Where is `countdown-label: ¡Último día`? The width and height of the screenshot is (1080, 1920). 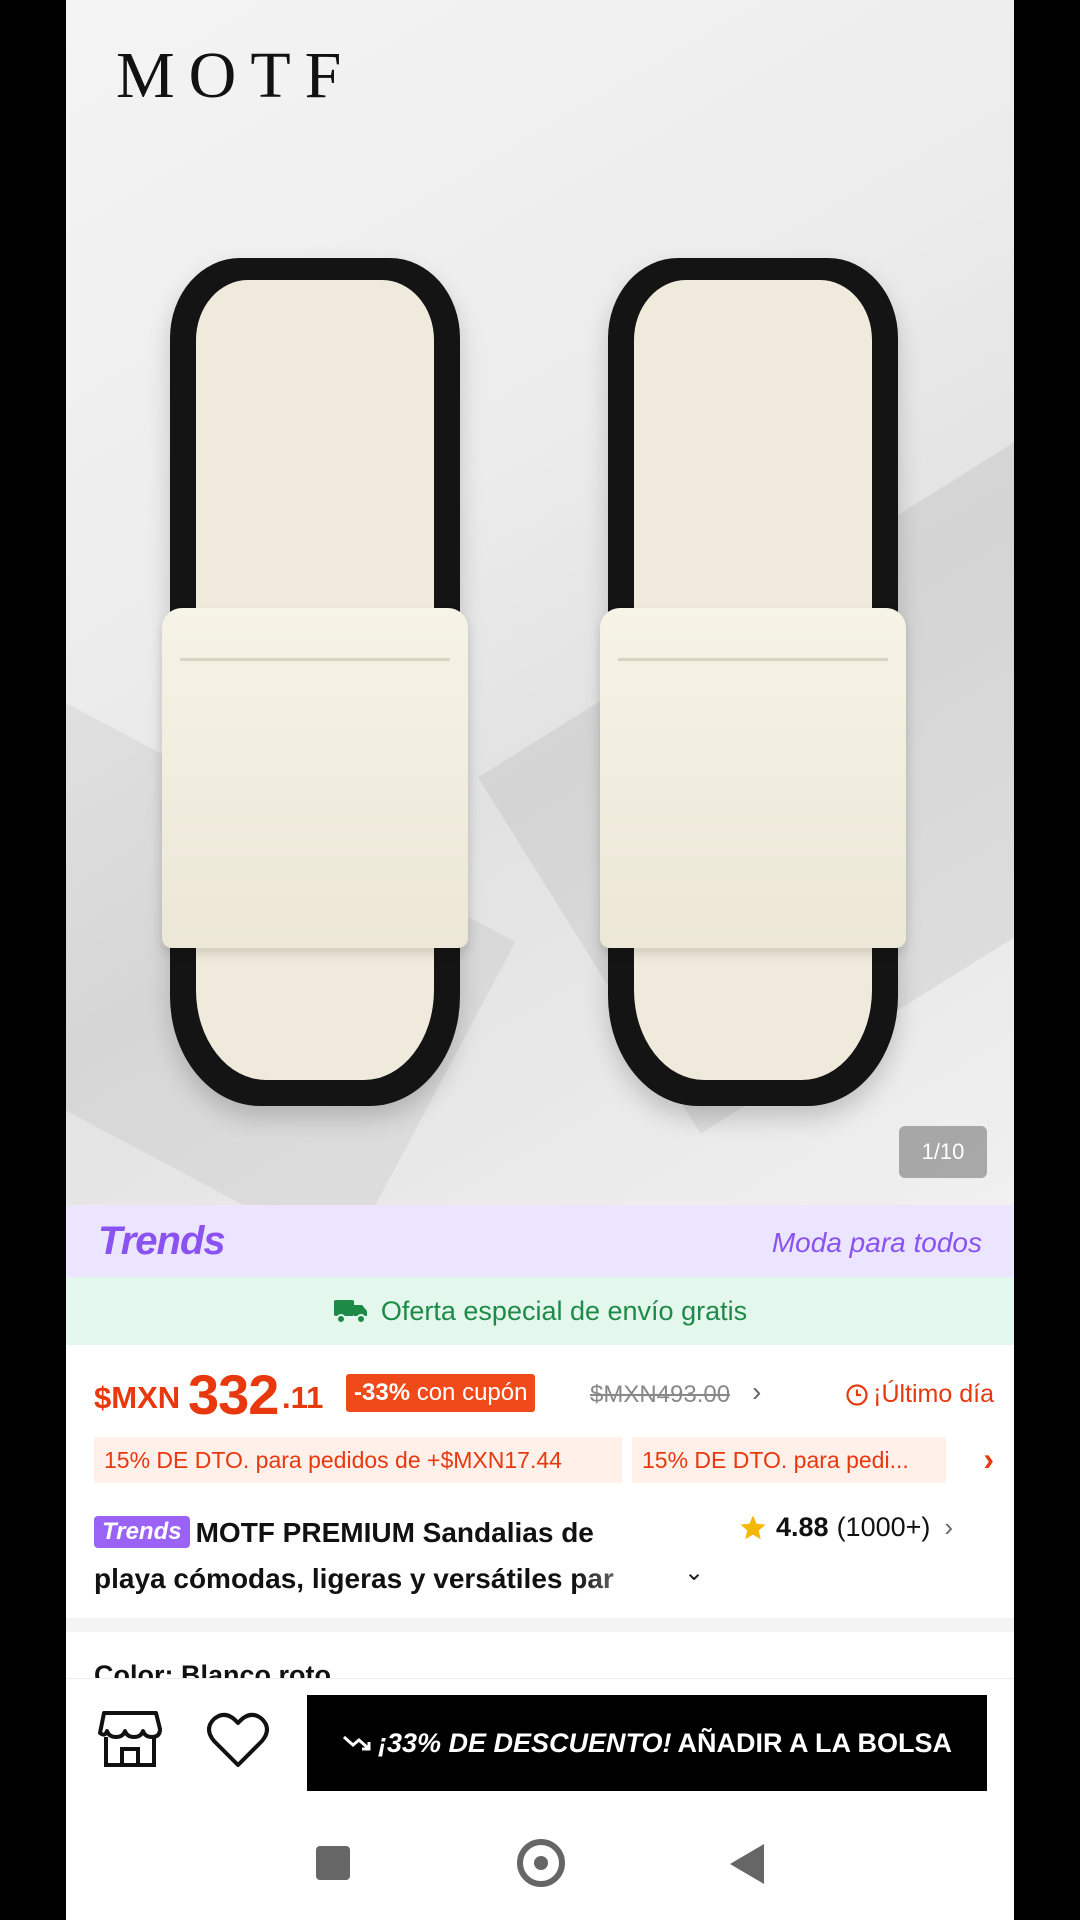
countdown-label: ¡Último día is located at coordinates (919, 1394).